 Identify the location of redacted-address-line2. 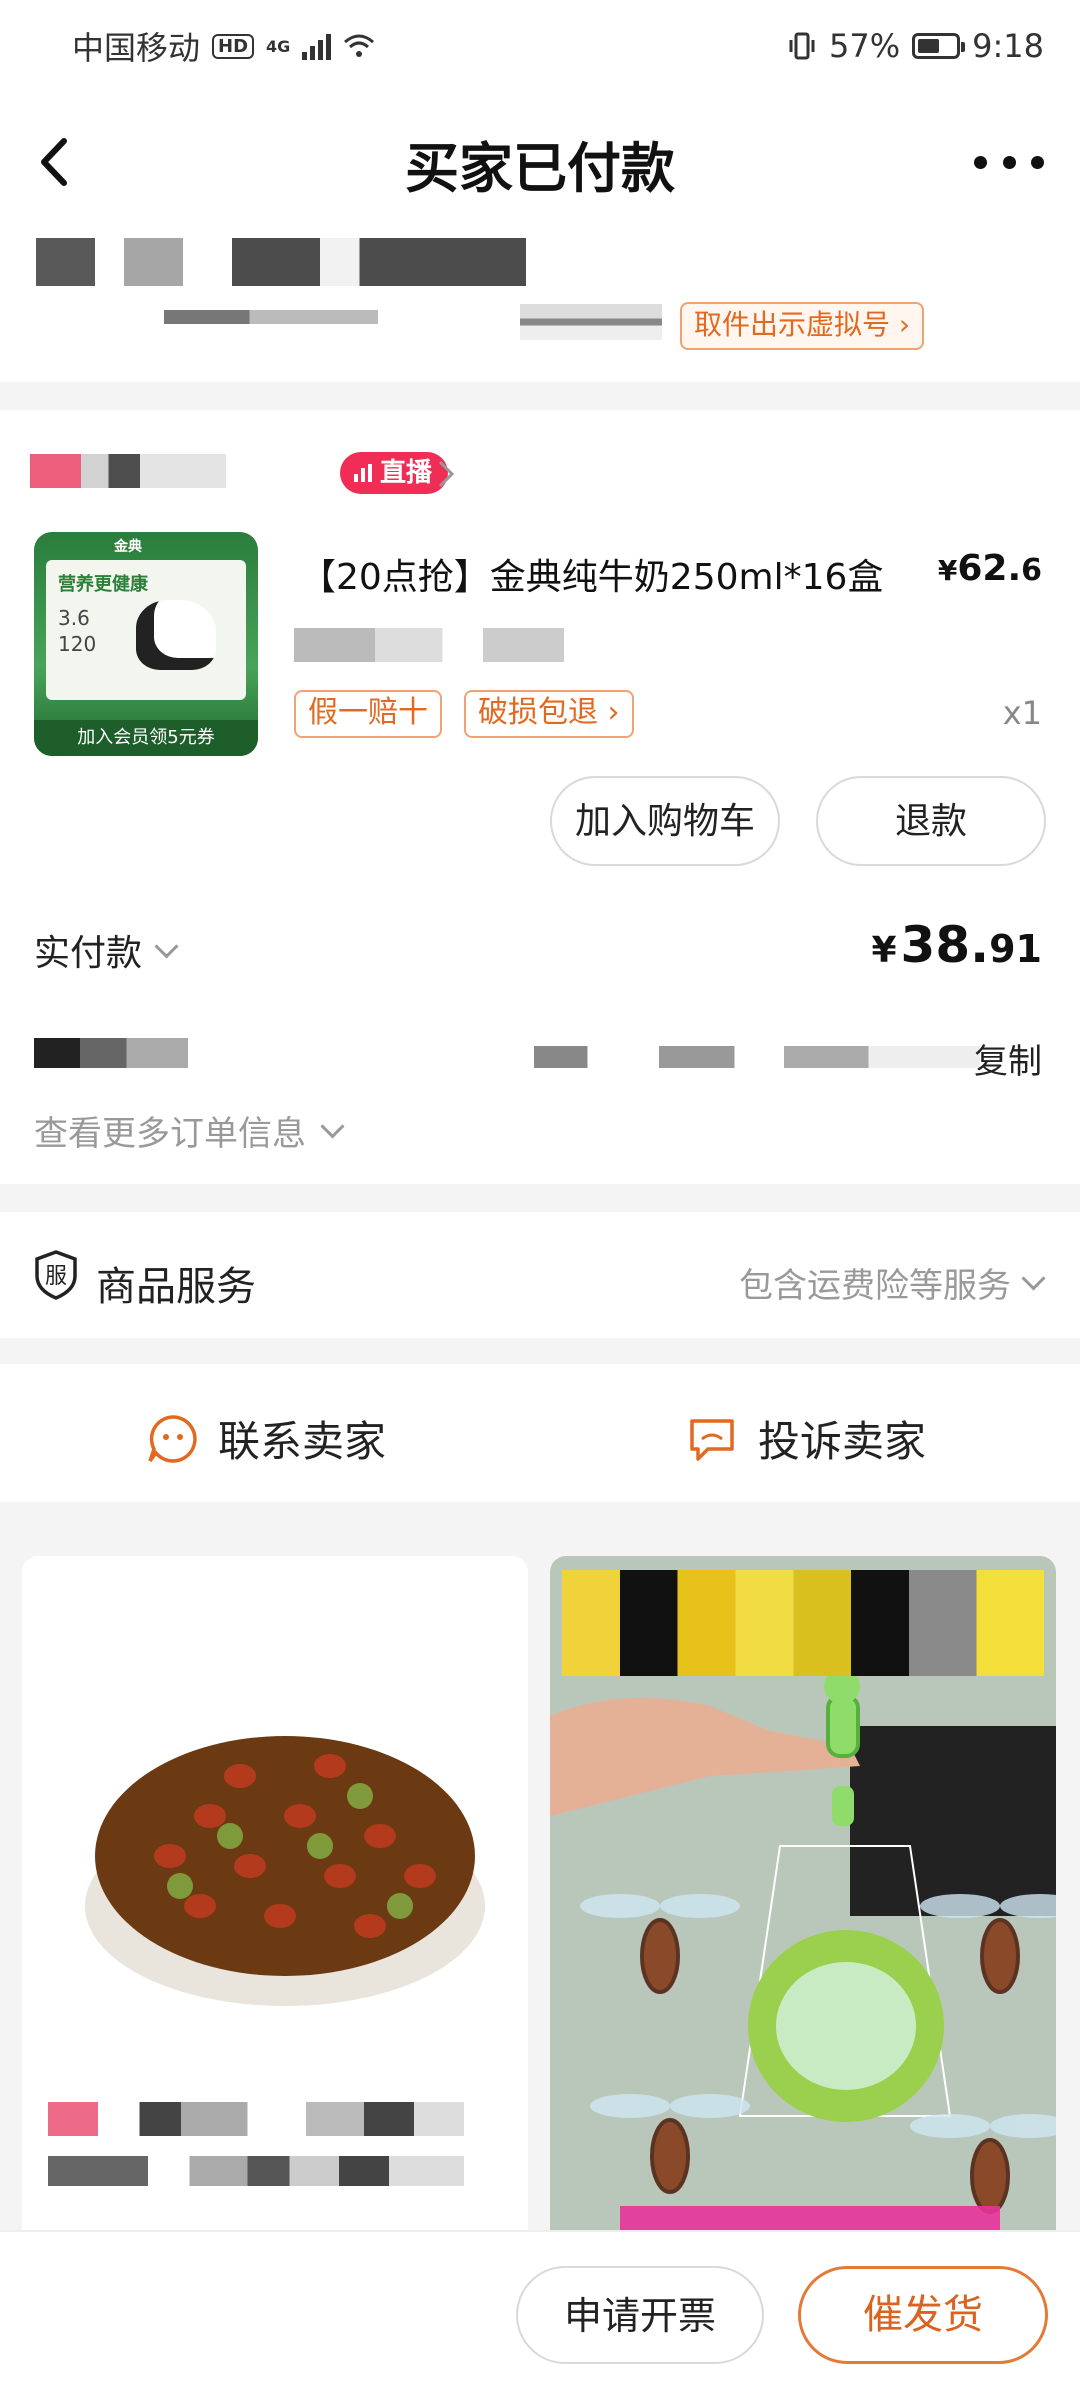
(271, 317).